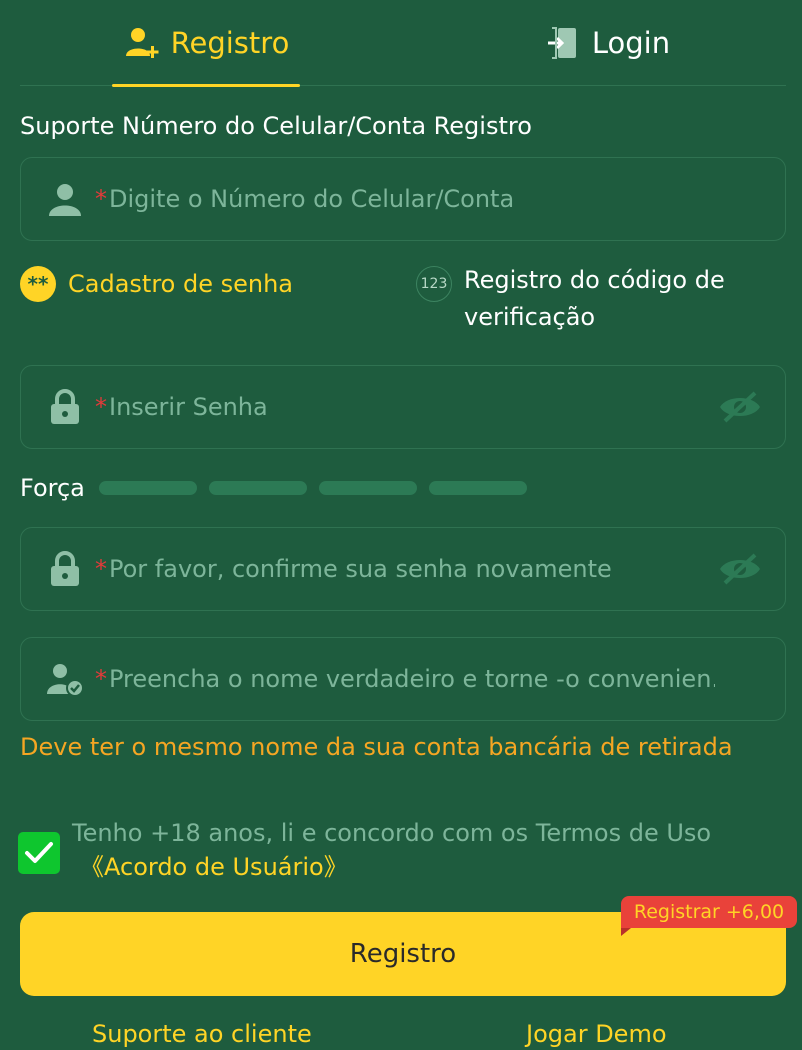 This screenshot has height=1050, width=802. I want to click on password-strength: Força, so click(279, 488).